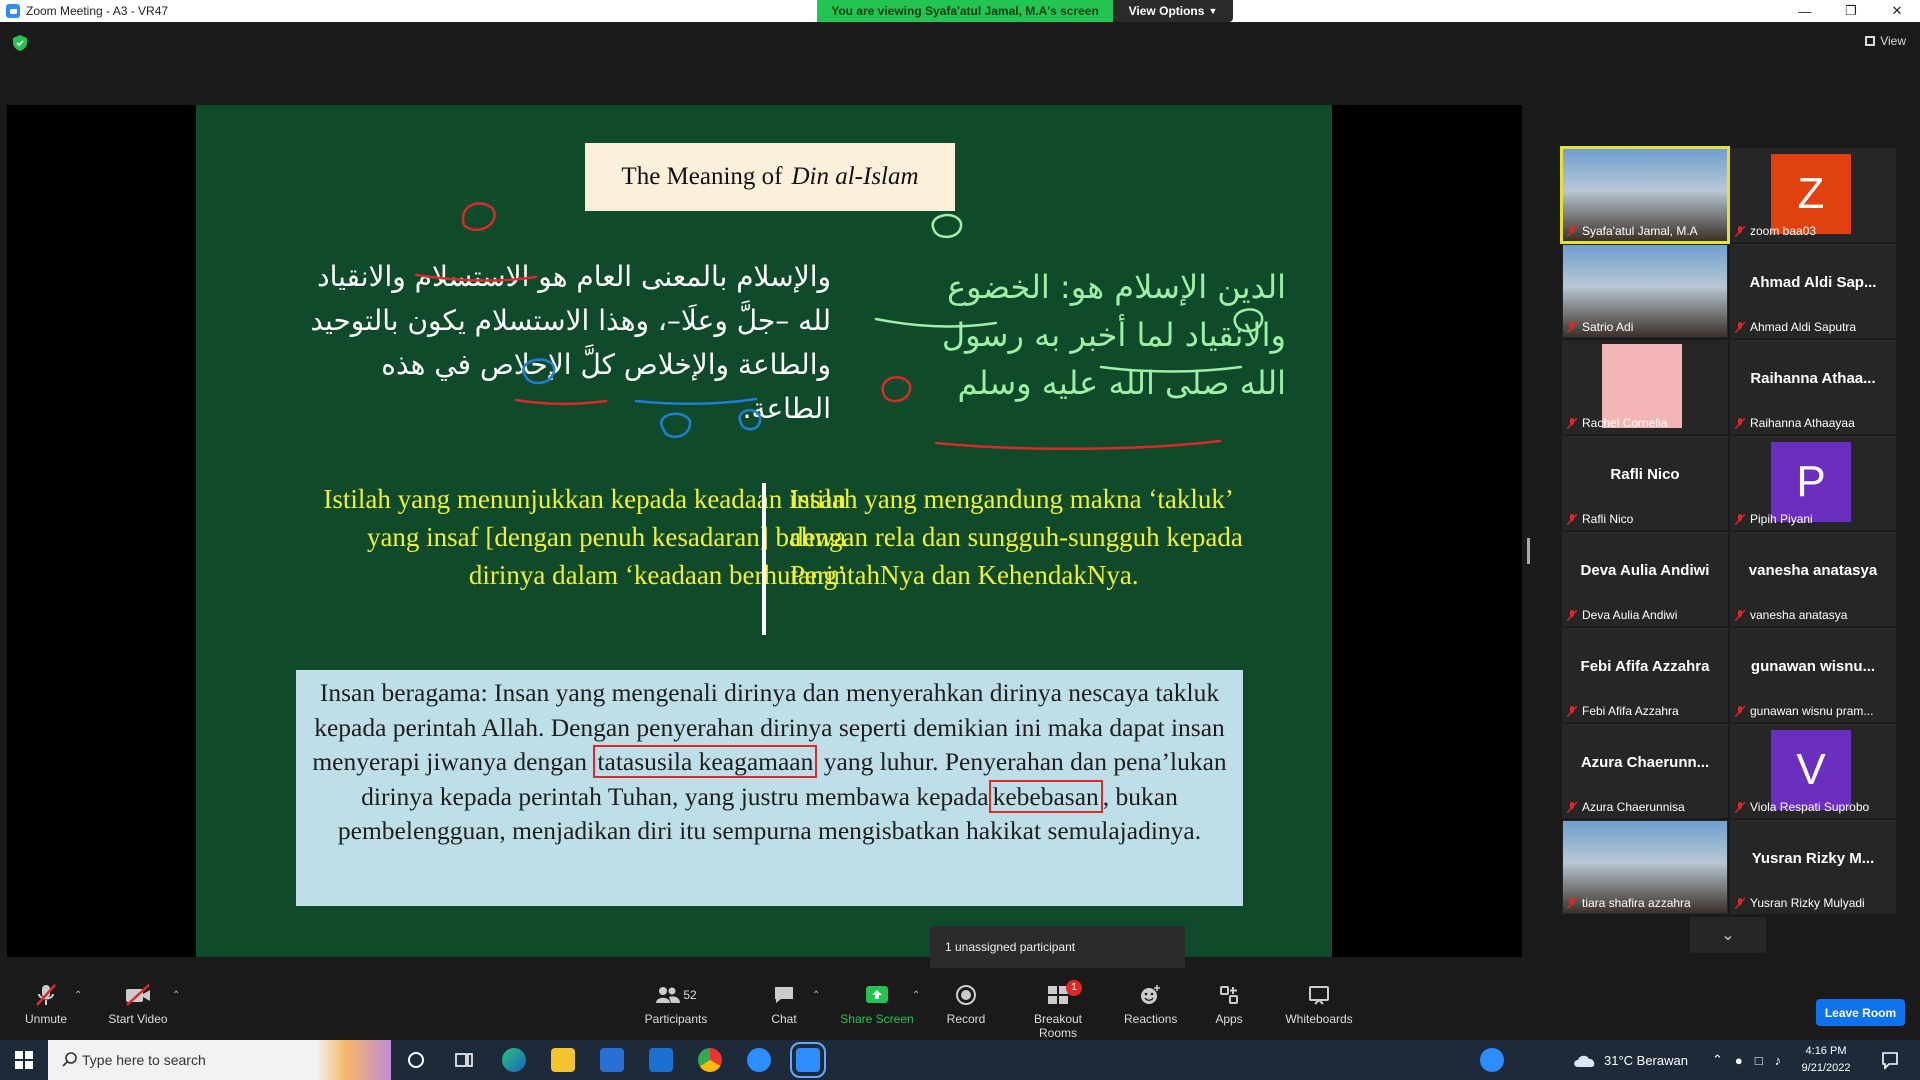 Image resolution: width=1920 pixels, height=1080 pixels. Describe the element at coordinates (138, 995) in the screenshot. I see `video-off-icon` at that location.